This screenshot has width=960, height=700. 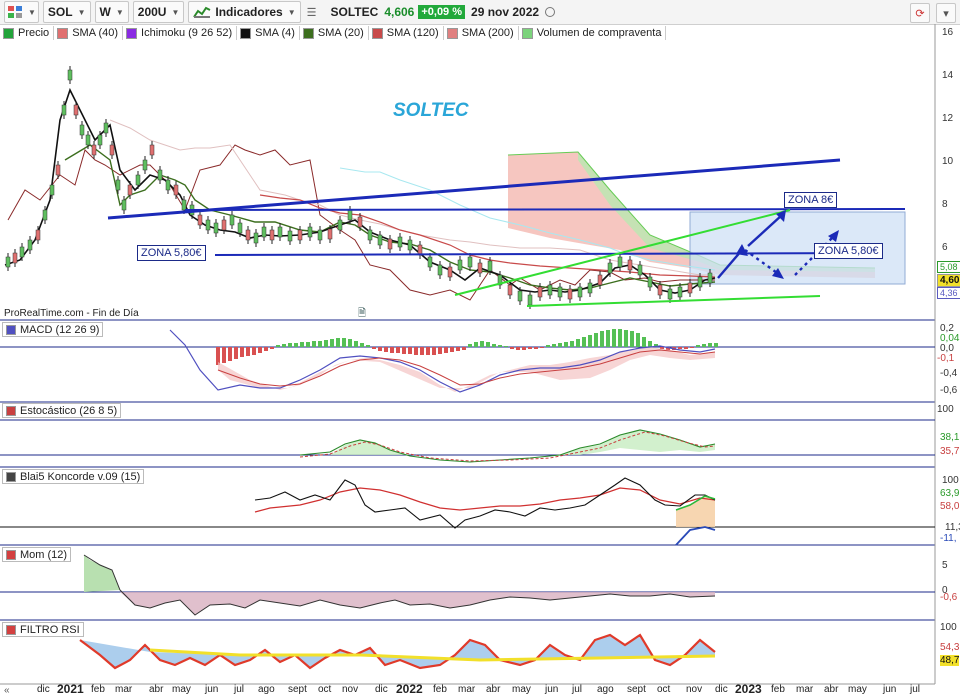 What do you see at coordinates (811, 200) in the screenshot?
I see `zone-label-top: ZONA 8€` at bounding box center [811, 200].